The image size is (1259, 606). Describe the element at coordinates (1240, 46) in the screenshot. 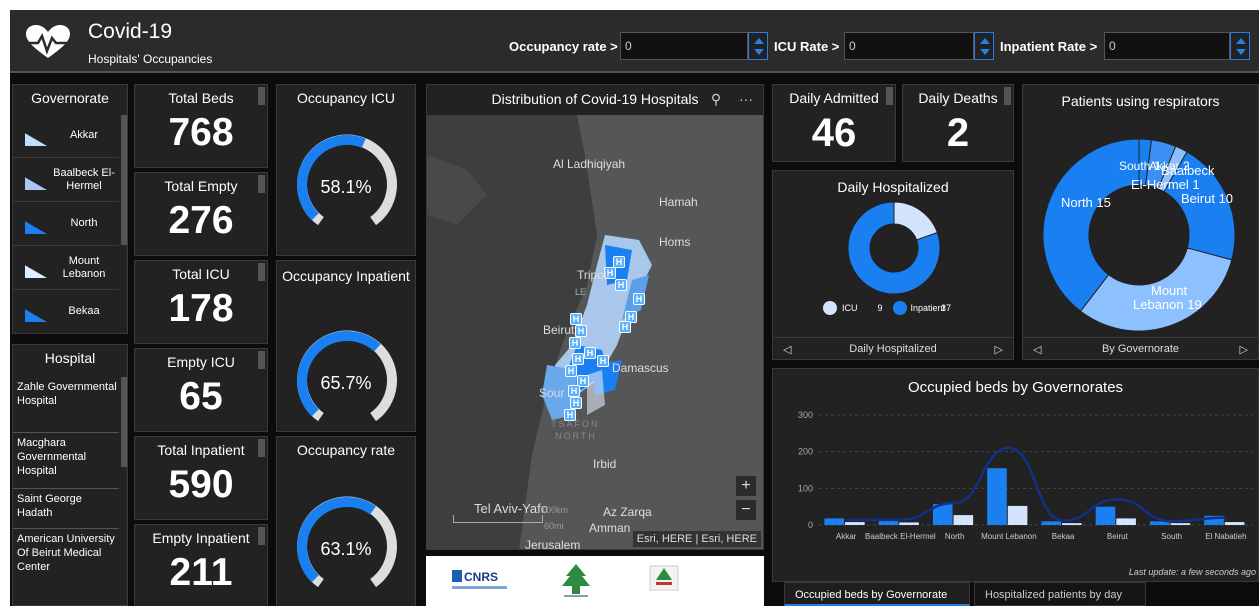

I see `inpatient-rate-spinner` at that location.